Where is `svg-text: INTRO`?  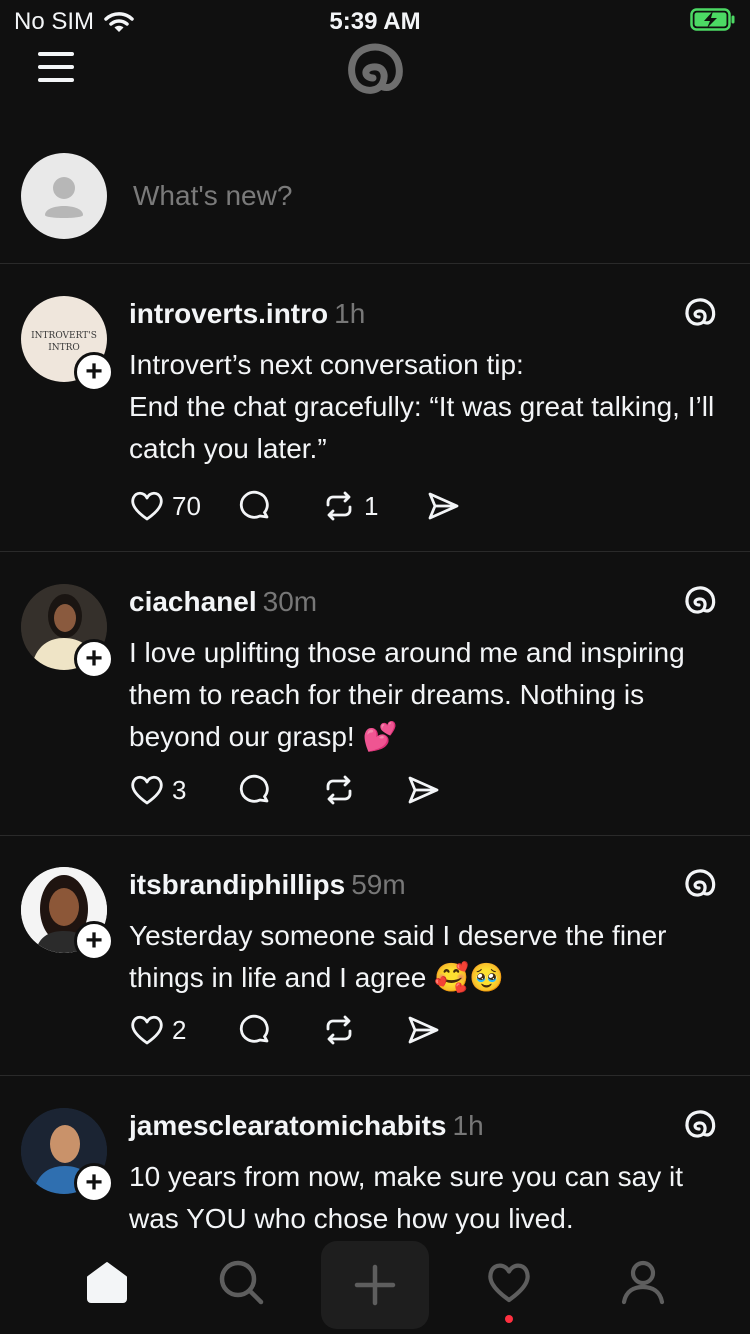 svg-text: INTRO is located at coordinates (64, 348).